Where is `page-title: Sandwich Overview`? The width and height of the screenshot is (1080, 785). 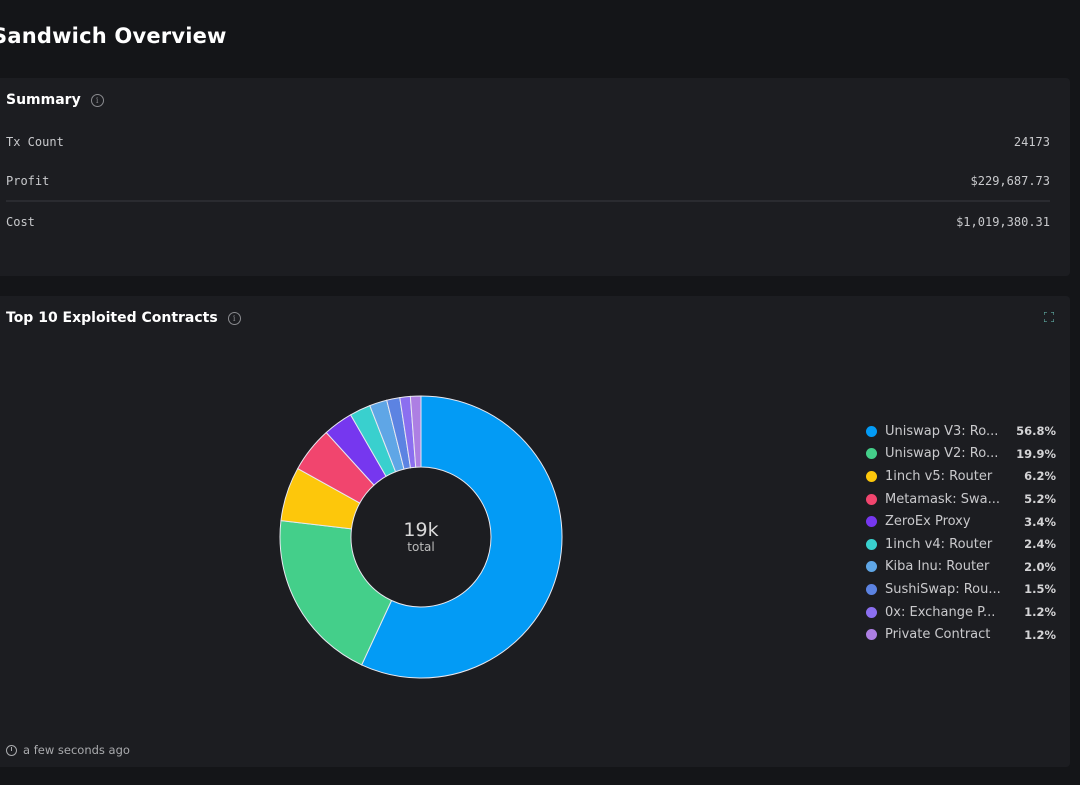
page-title: Sandwich Overview is located at coordinates (113, 36).